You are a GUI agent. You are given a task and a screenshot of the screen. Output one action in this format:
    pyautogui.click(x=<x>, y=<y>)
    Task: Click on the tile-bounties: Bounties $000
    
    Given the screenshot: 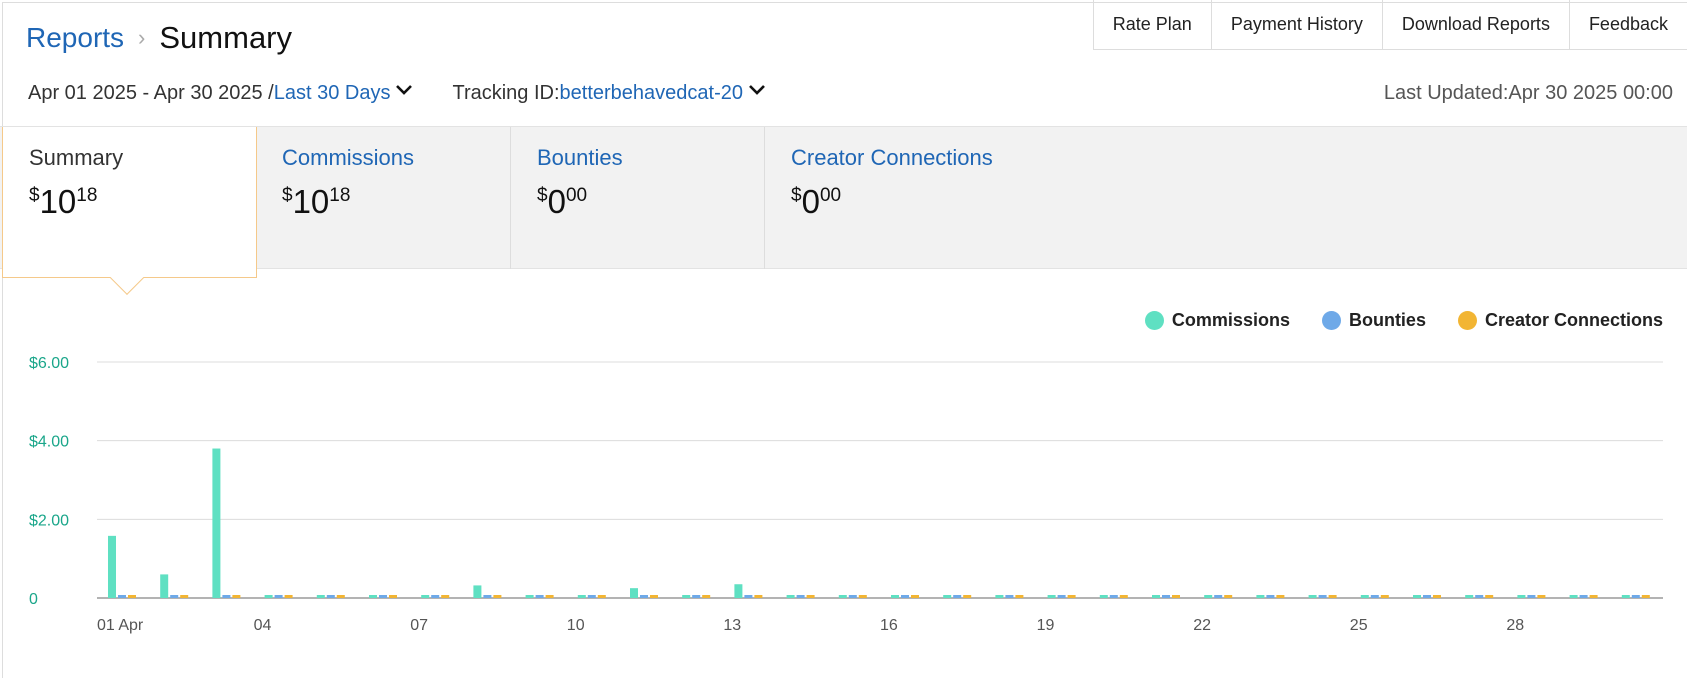 What is the action you would take?
    pyautogui.click(x=637, y=198)
    